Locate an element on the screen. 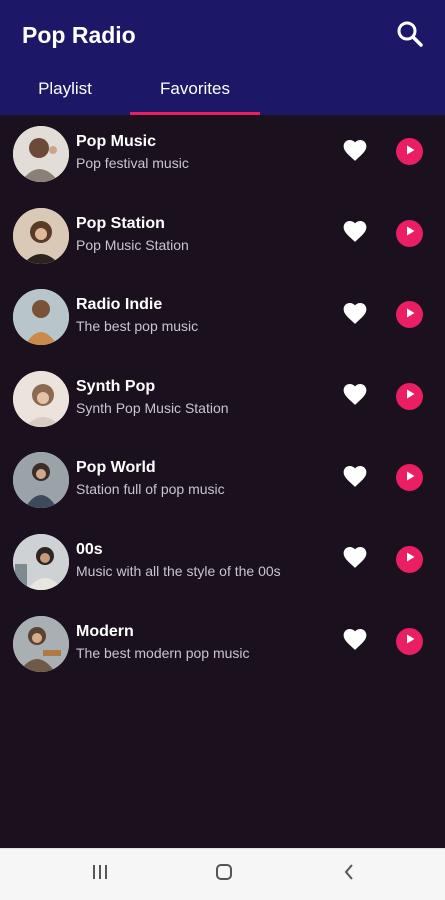 The image size is (445, 900). station-name: Radio Indie is located at coordinates (119, 305).